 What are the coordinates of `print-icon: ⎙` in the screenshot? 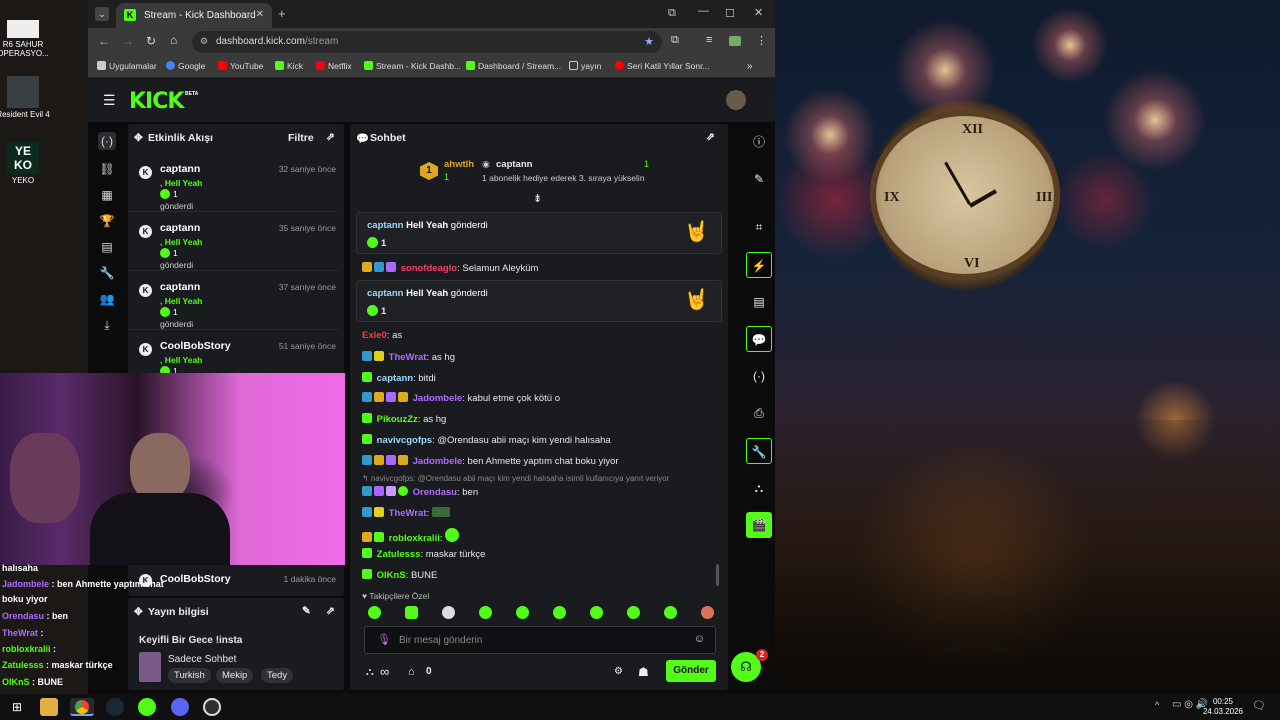 It's located at (759, 413).